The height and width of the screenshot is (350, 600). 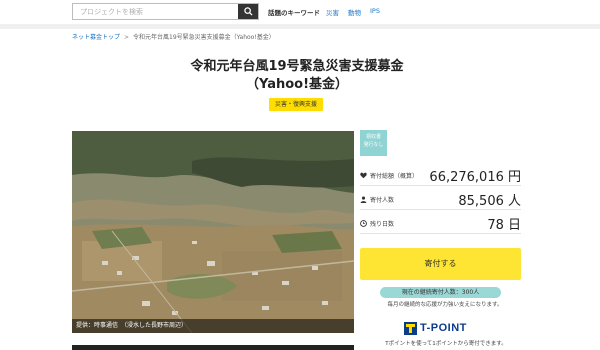 I want to click on badge-line2: 発行なし, so click(x=373, y=145).